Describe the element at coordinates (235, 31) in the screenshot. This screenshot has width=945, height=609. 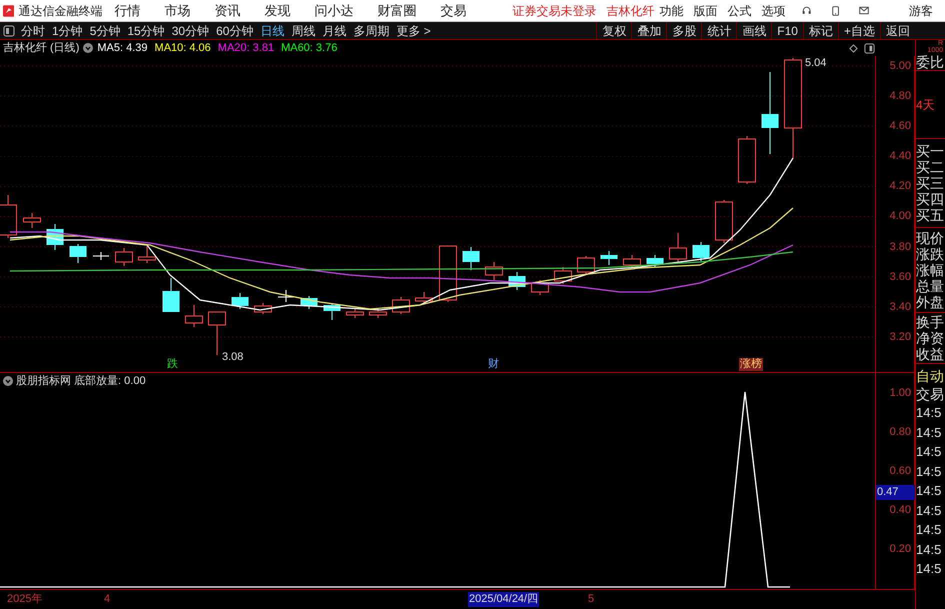
I see `period-tab: 60分钟` at that location.